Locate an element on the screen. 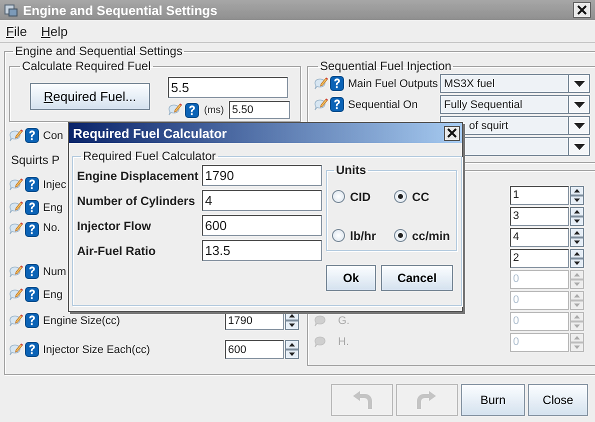  setting-label: Main Fuel Outputs is located at coordinates (393, 84).